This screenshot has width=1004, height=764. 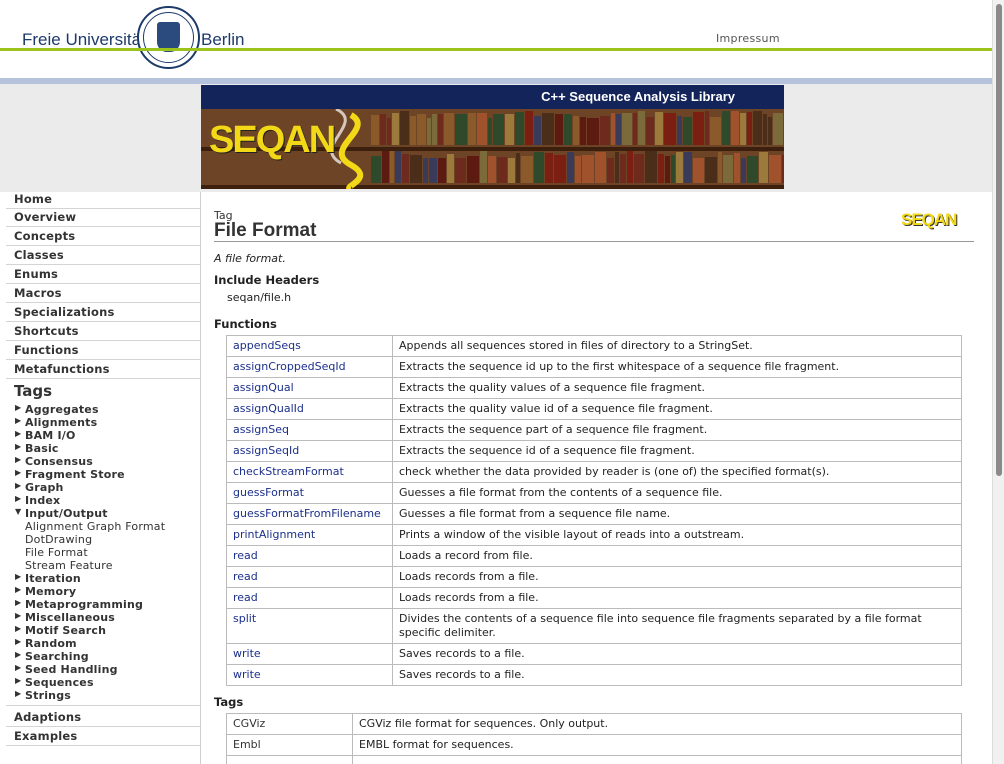 I want to click on function-name-cell: printAlignment, so click(x=309, y=535).